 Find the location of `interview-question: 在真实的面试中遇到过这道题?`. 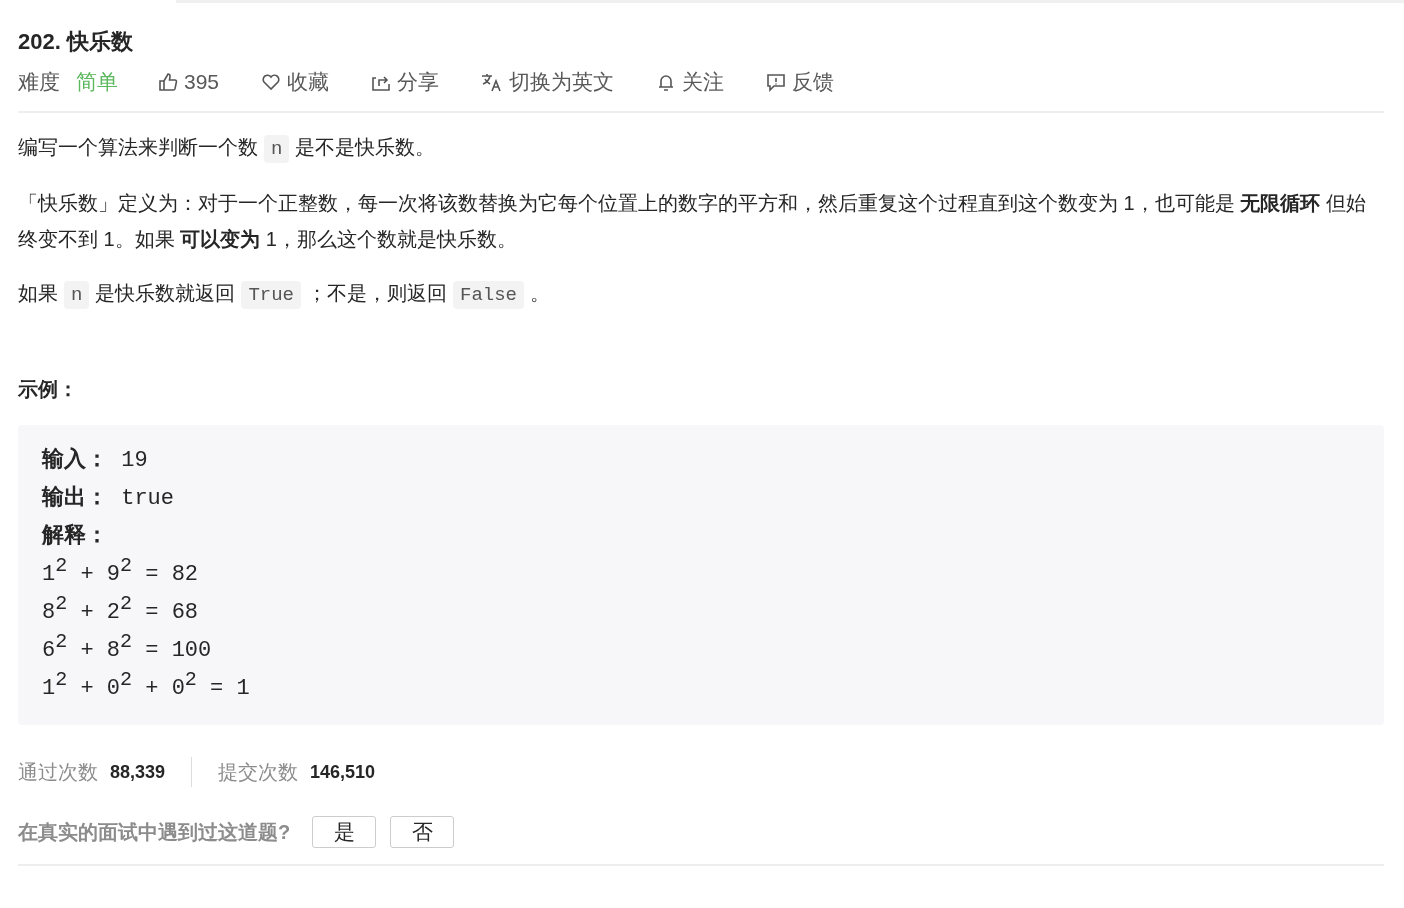

interview-question: 在真实的面试中遇到过这道题? is located at coordinates (154, 832).